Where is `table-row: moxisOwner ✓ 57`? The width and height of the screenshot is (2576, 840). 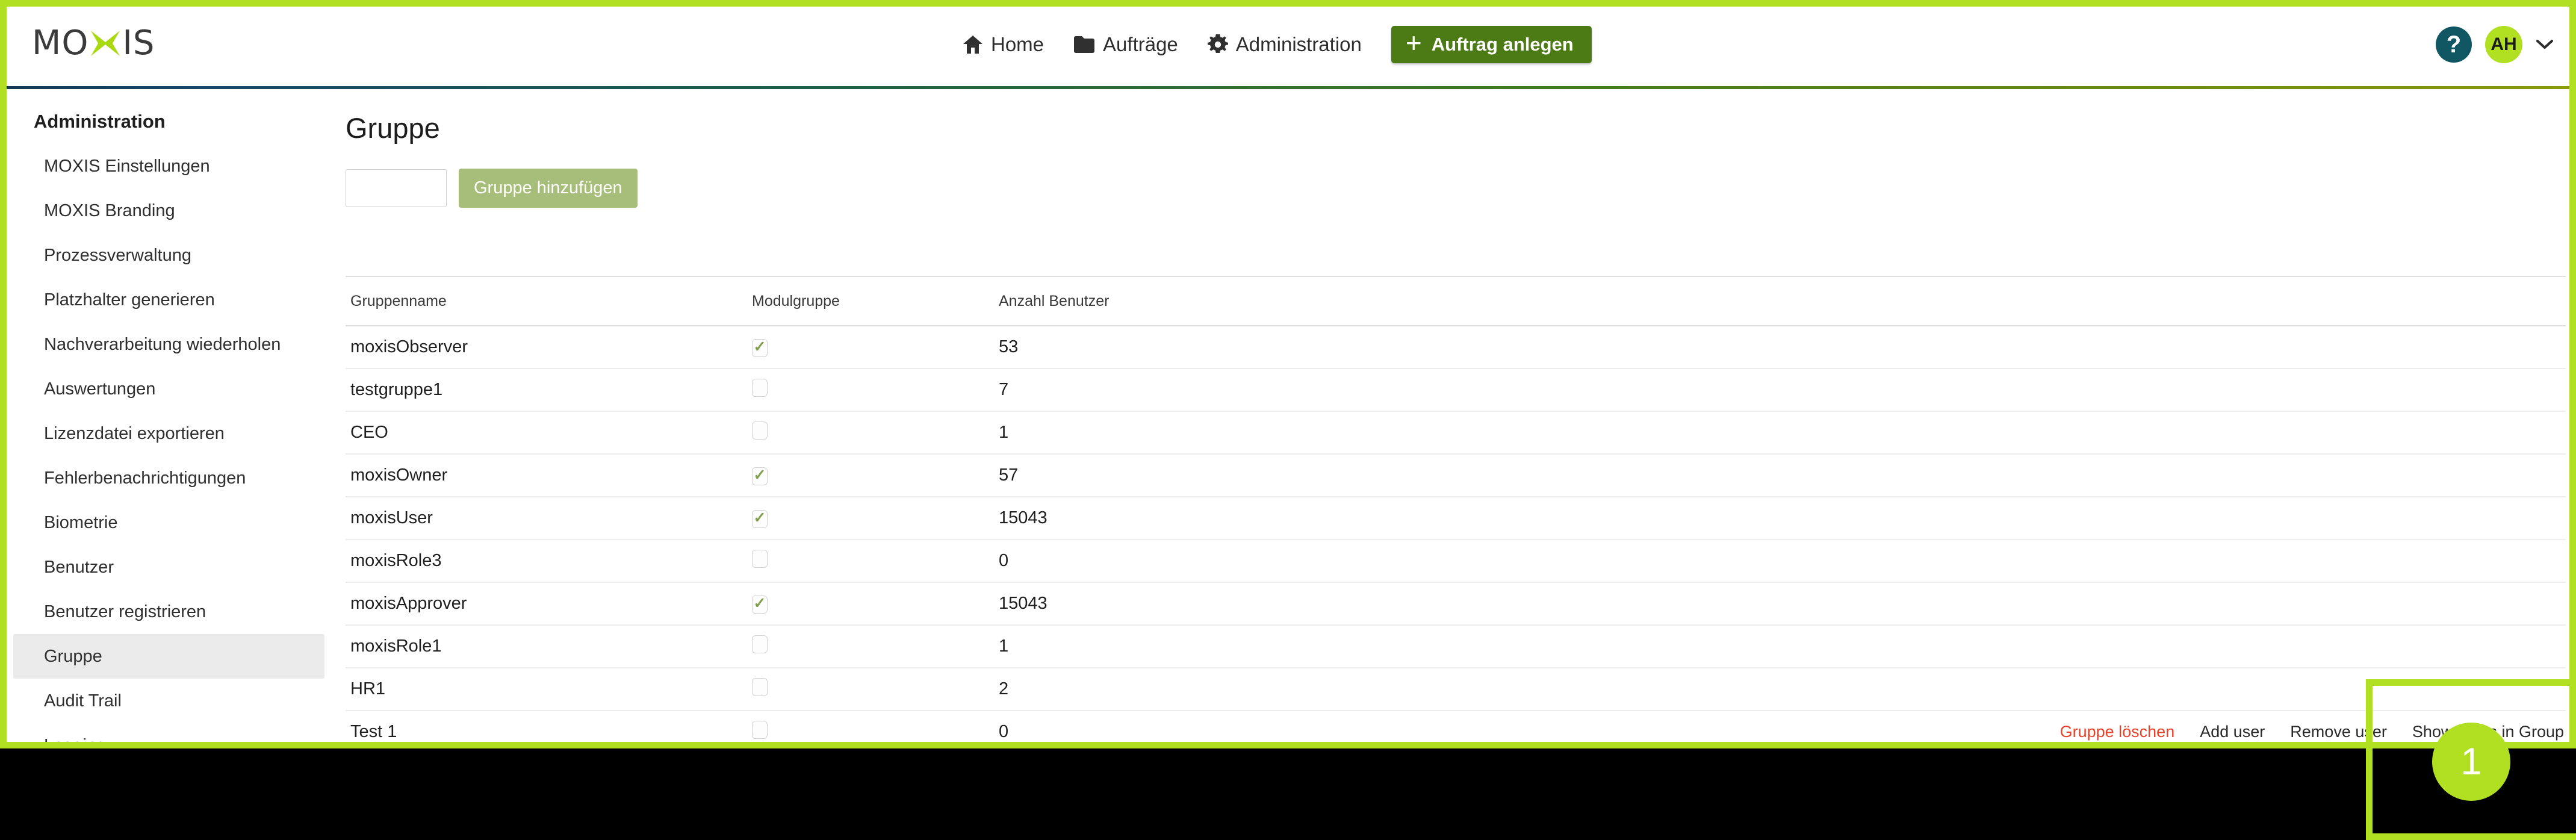 table-row: moxisOwner ✓ 57 is located at coordinates (1456, 476).